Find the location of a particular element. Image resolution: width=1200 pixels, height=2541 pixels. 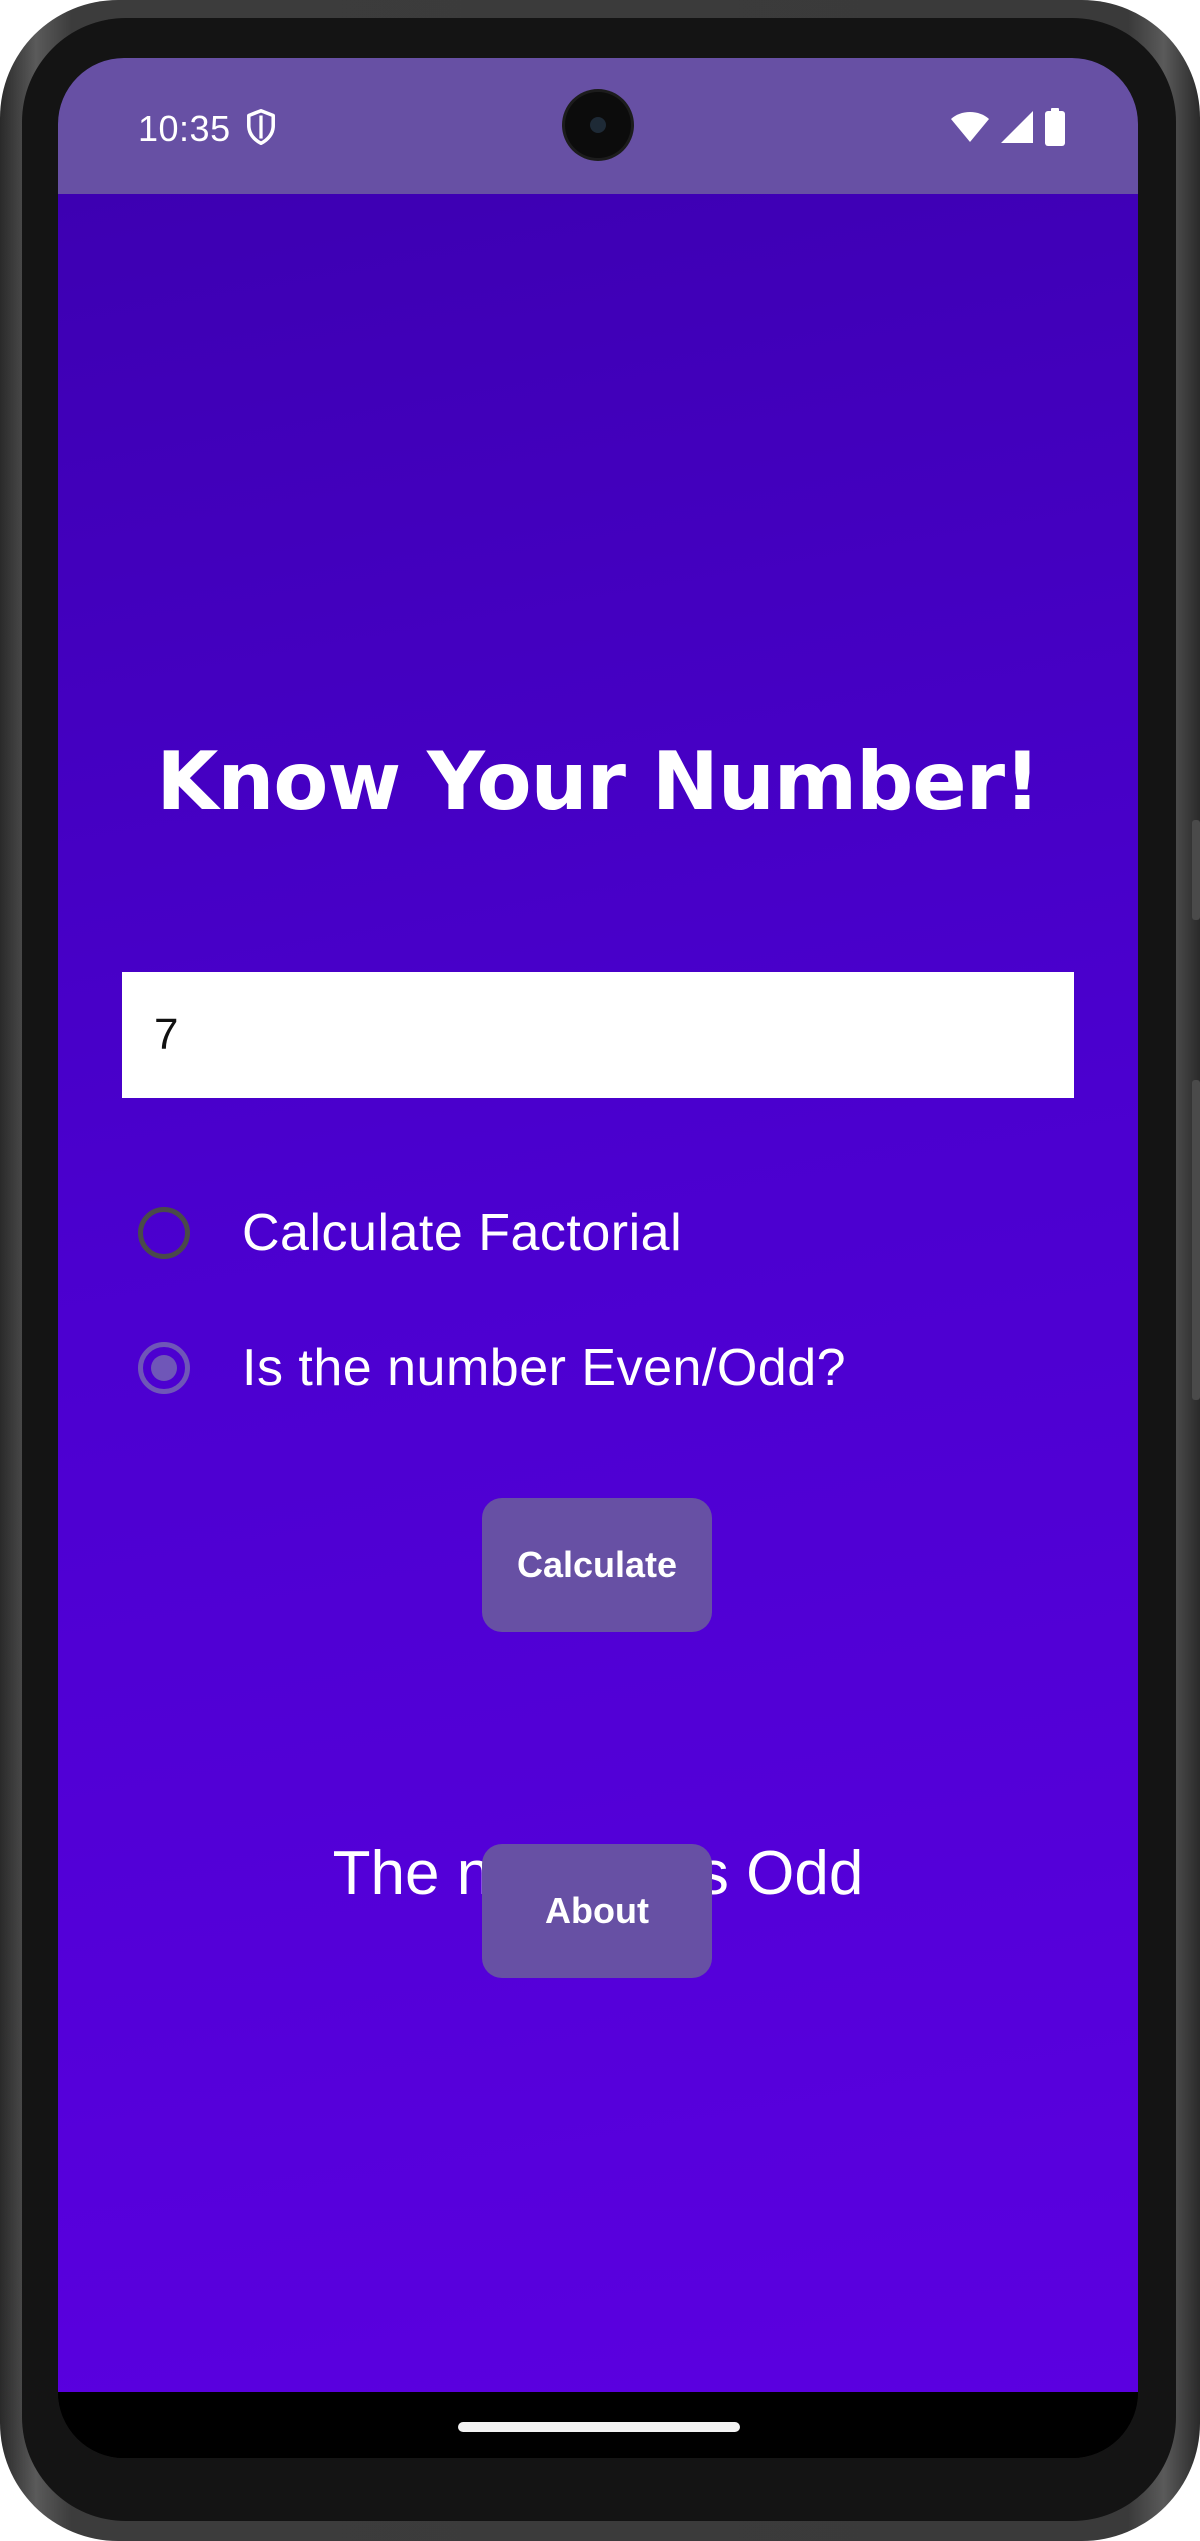

status-bar: 10:35 is located at coordinates (598, 126).